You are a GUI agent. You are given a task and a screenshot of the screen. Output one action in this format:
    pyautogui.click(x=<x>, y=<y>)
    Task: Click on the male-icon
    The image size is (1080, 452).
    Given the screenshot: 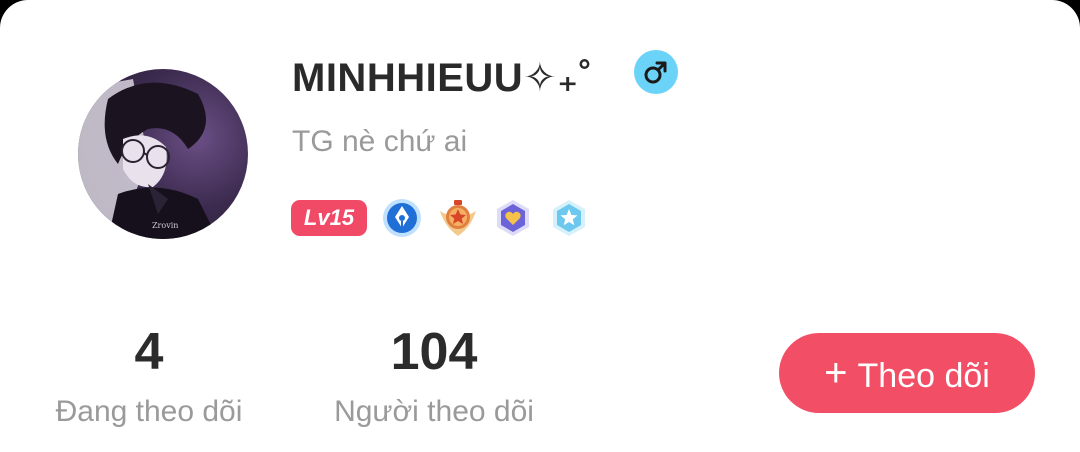 What is the action you would take?
    pyautogui.click(x=656, y=72)
    